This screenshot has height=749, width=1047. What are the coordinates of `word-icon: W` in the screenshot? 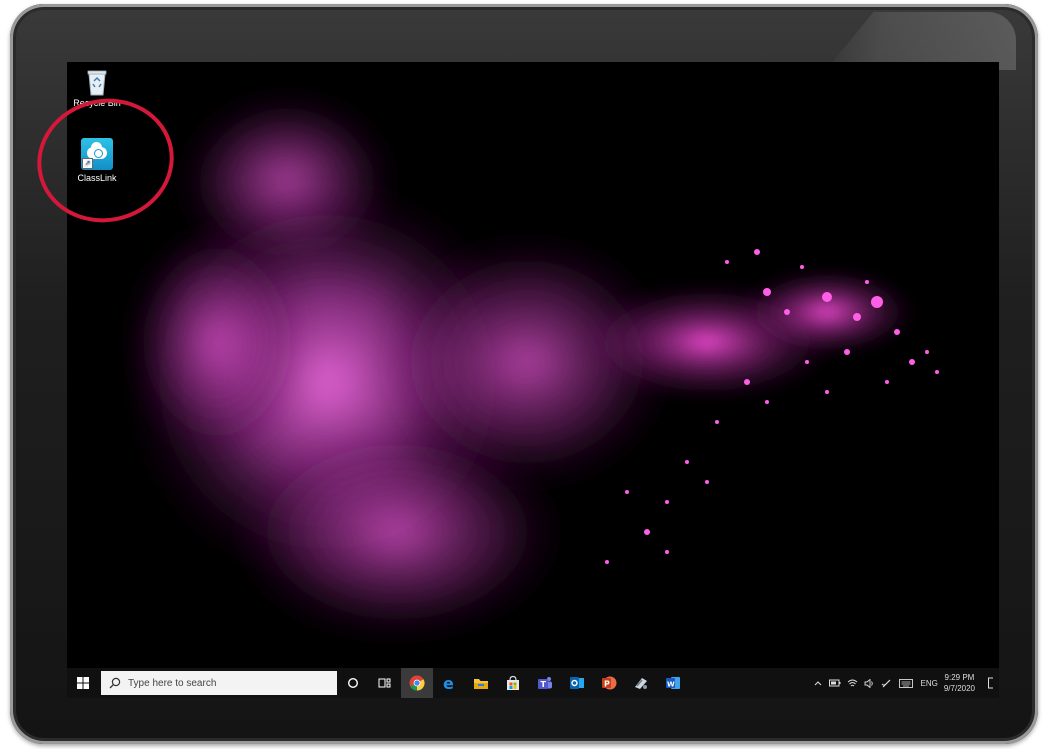 It's located at (673, 683).